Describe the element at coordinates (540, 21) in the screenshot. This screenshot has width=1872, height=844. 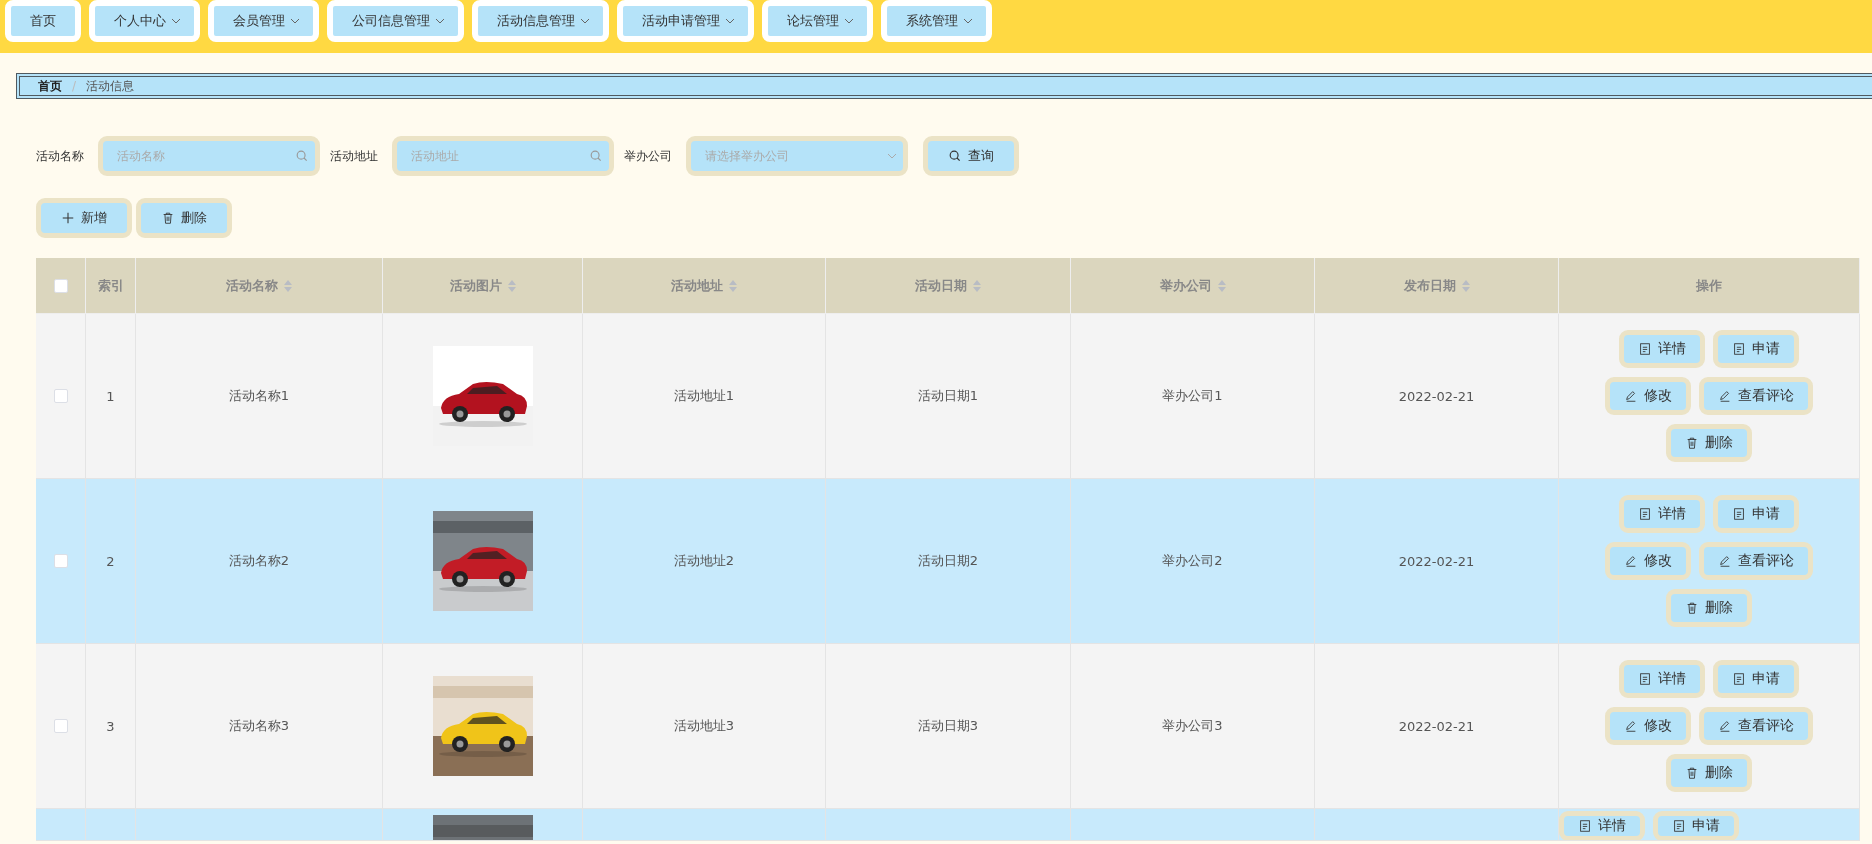
I see `nav-menu-item: 活动信息管理` at that location.